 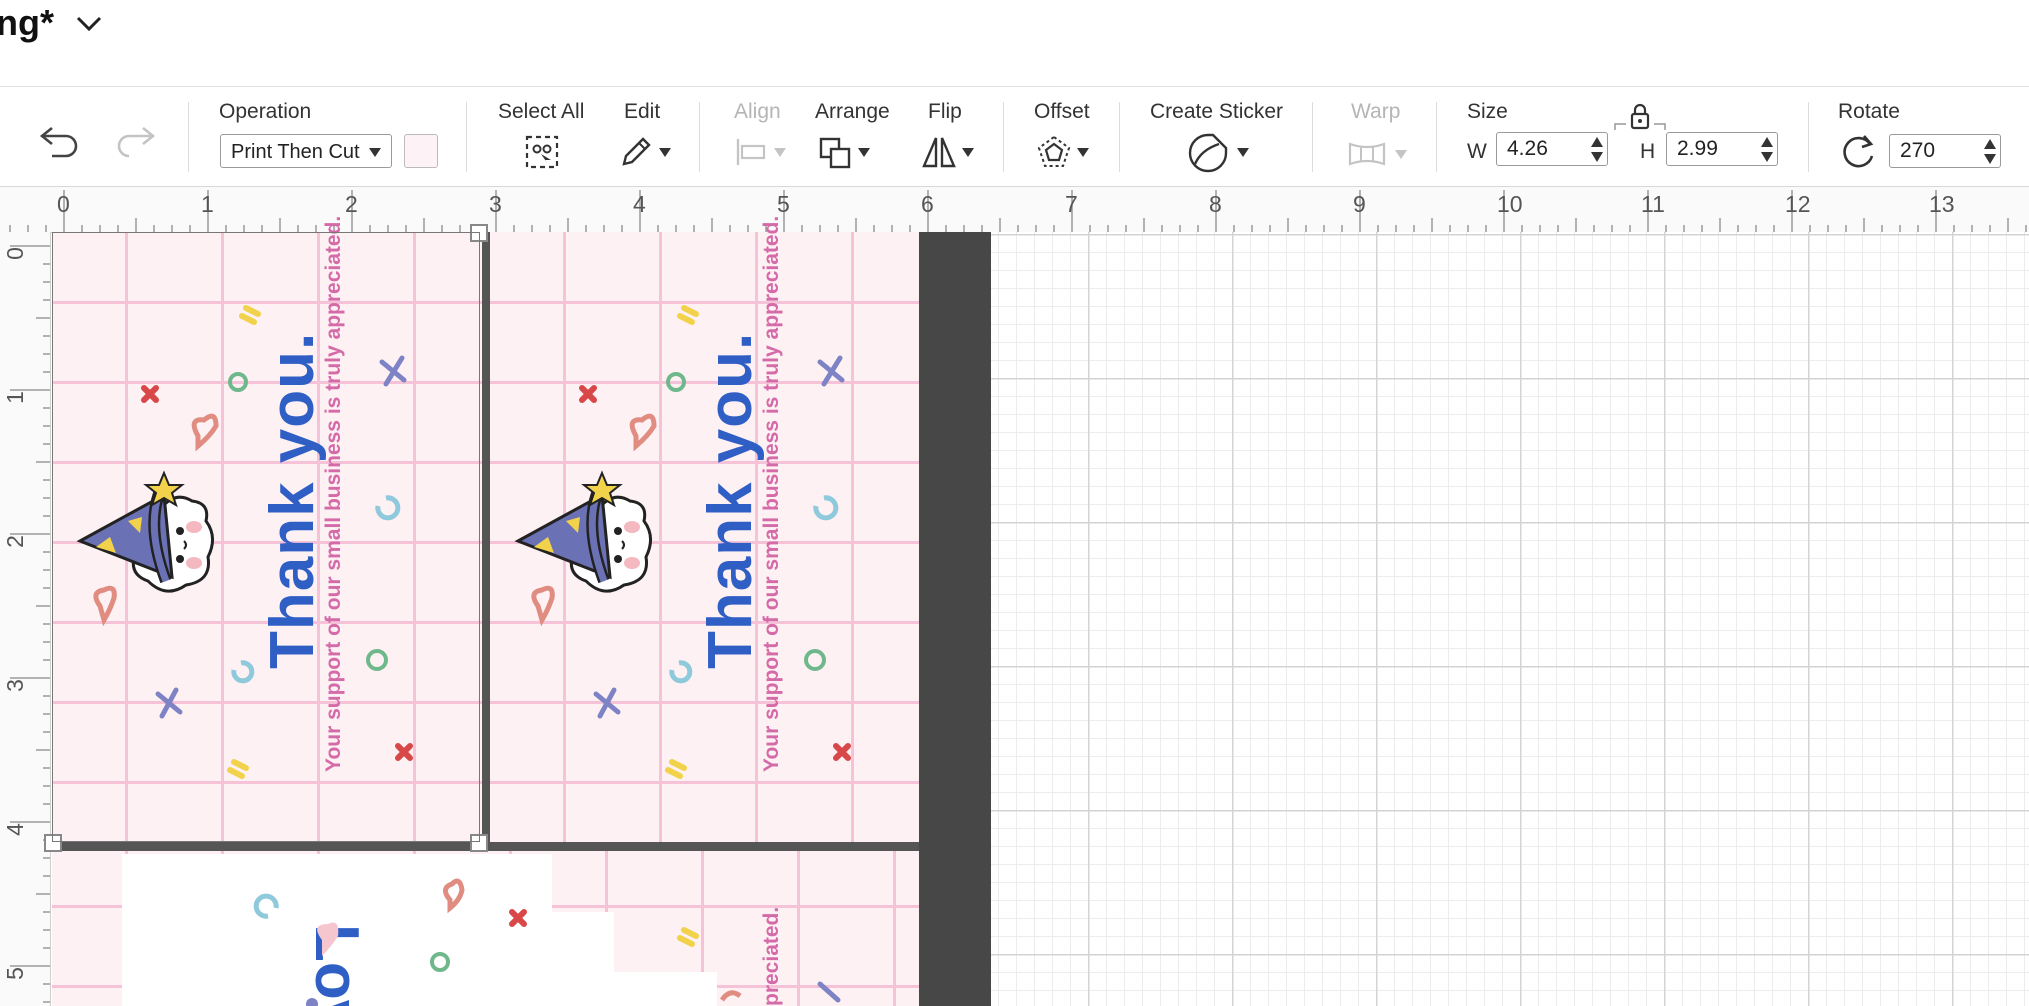 I want to click on ruler-label: 10, so click(x=1510, y=204).